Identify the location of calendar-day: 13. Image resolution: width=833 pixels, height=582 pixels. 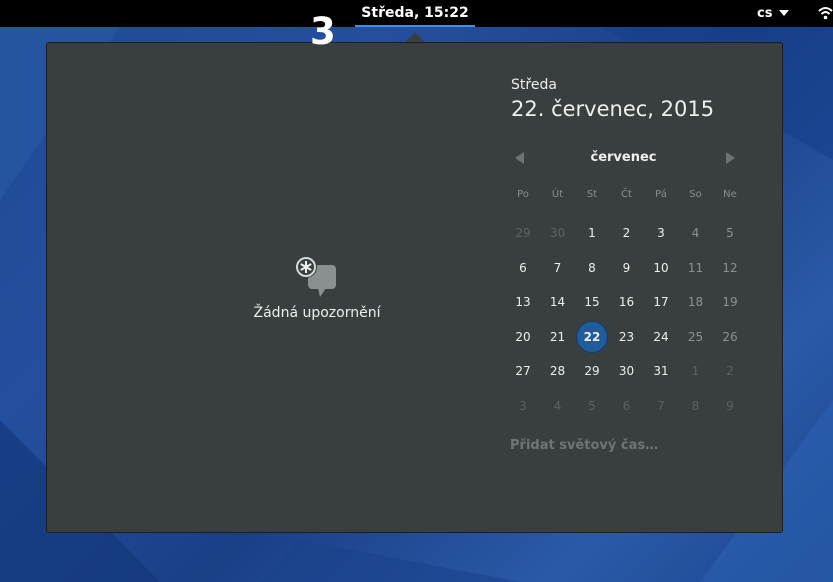
(523, 302).